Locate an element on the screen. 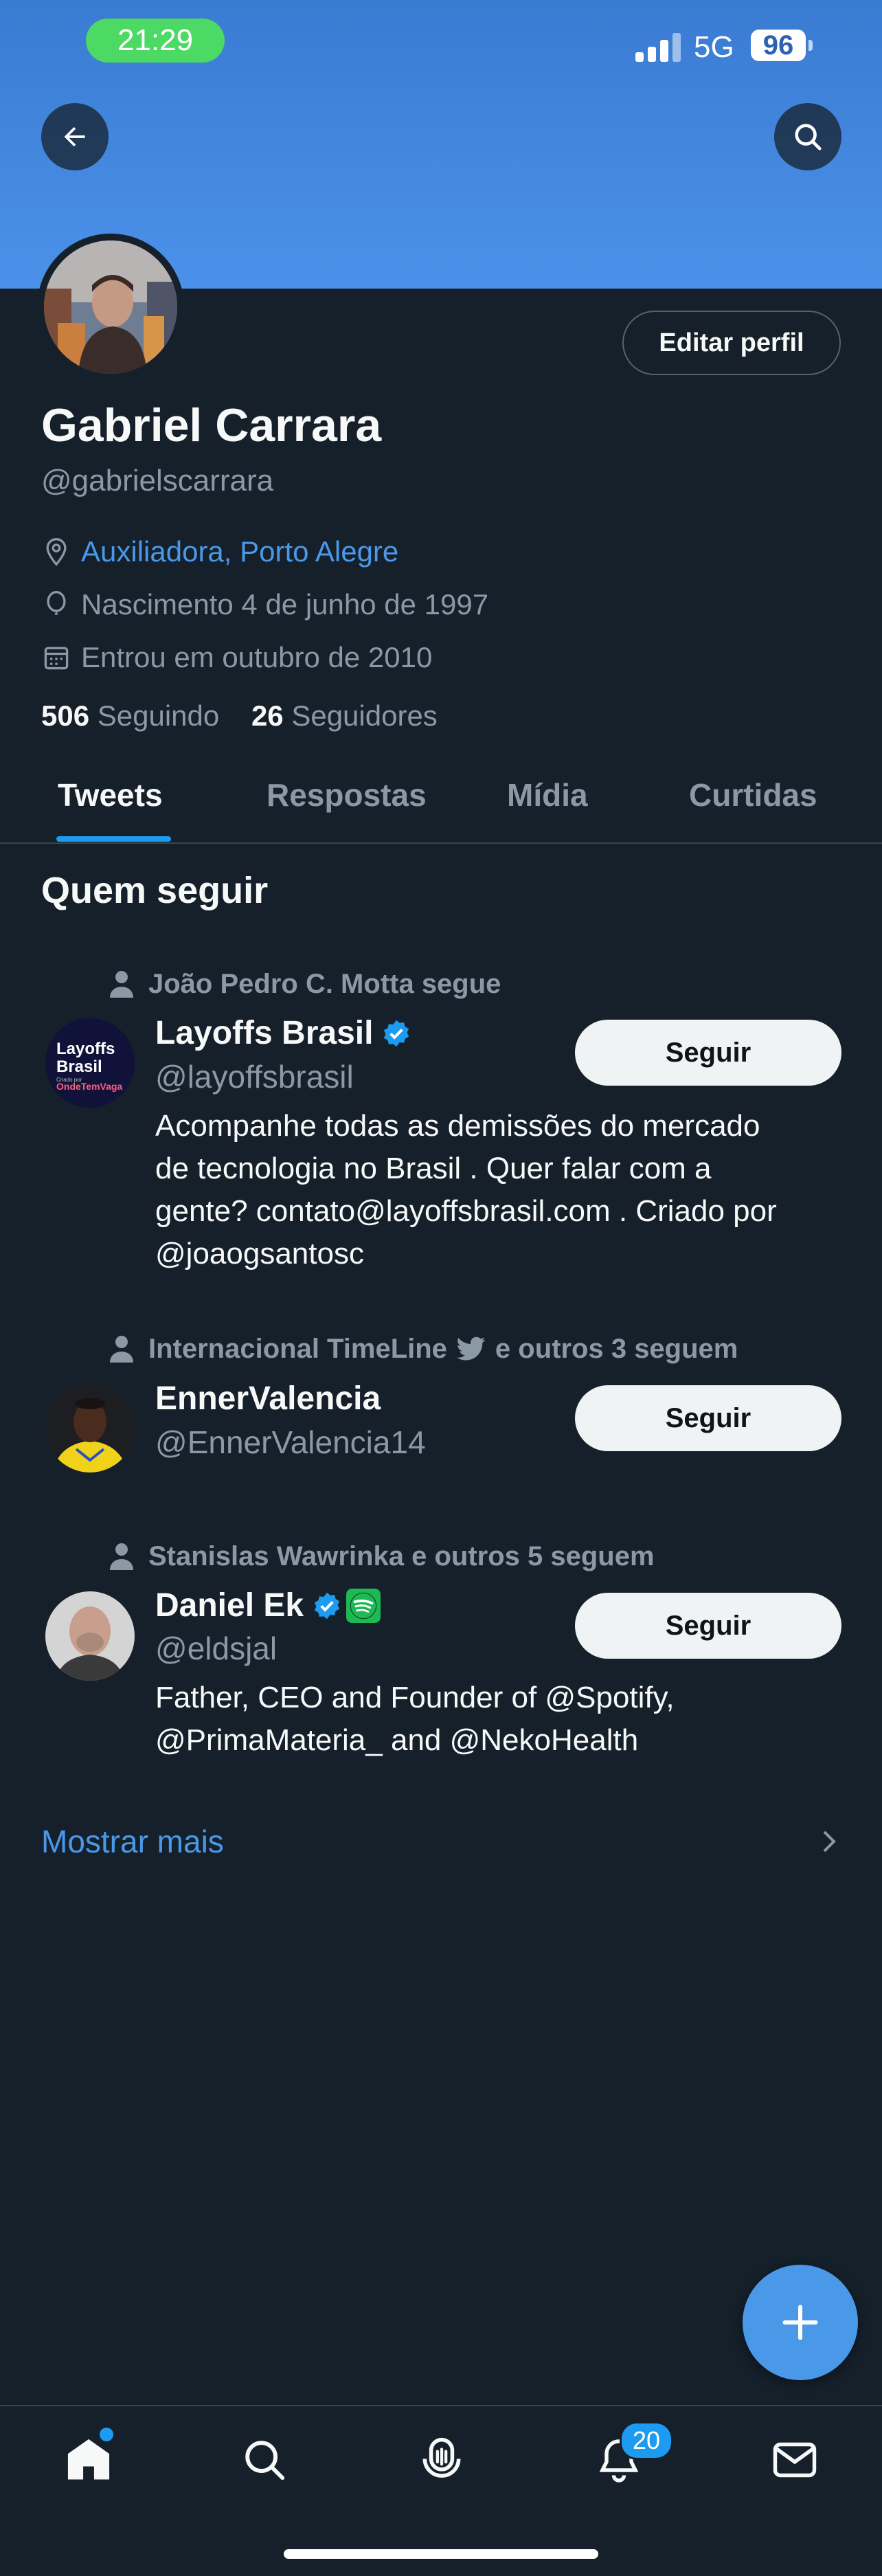  tab-curtidas: Curtidas is located at coordinates (753, 795).